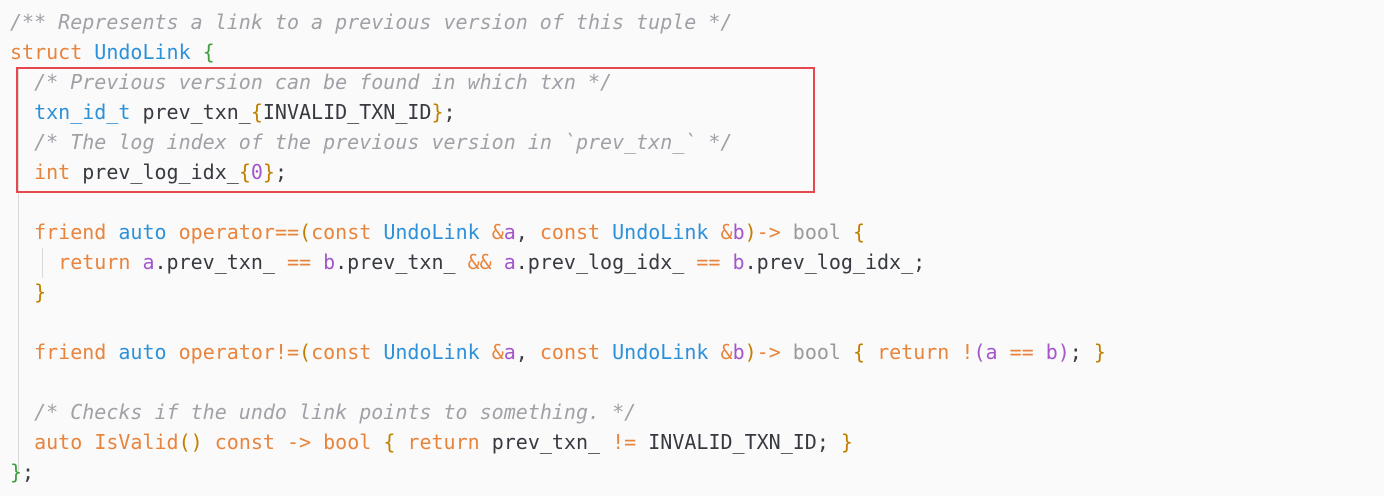 This screenshot has height=496, width=1384. I want to click on code-token: INVALID_TXN_ID, so click(347, 112).